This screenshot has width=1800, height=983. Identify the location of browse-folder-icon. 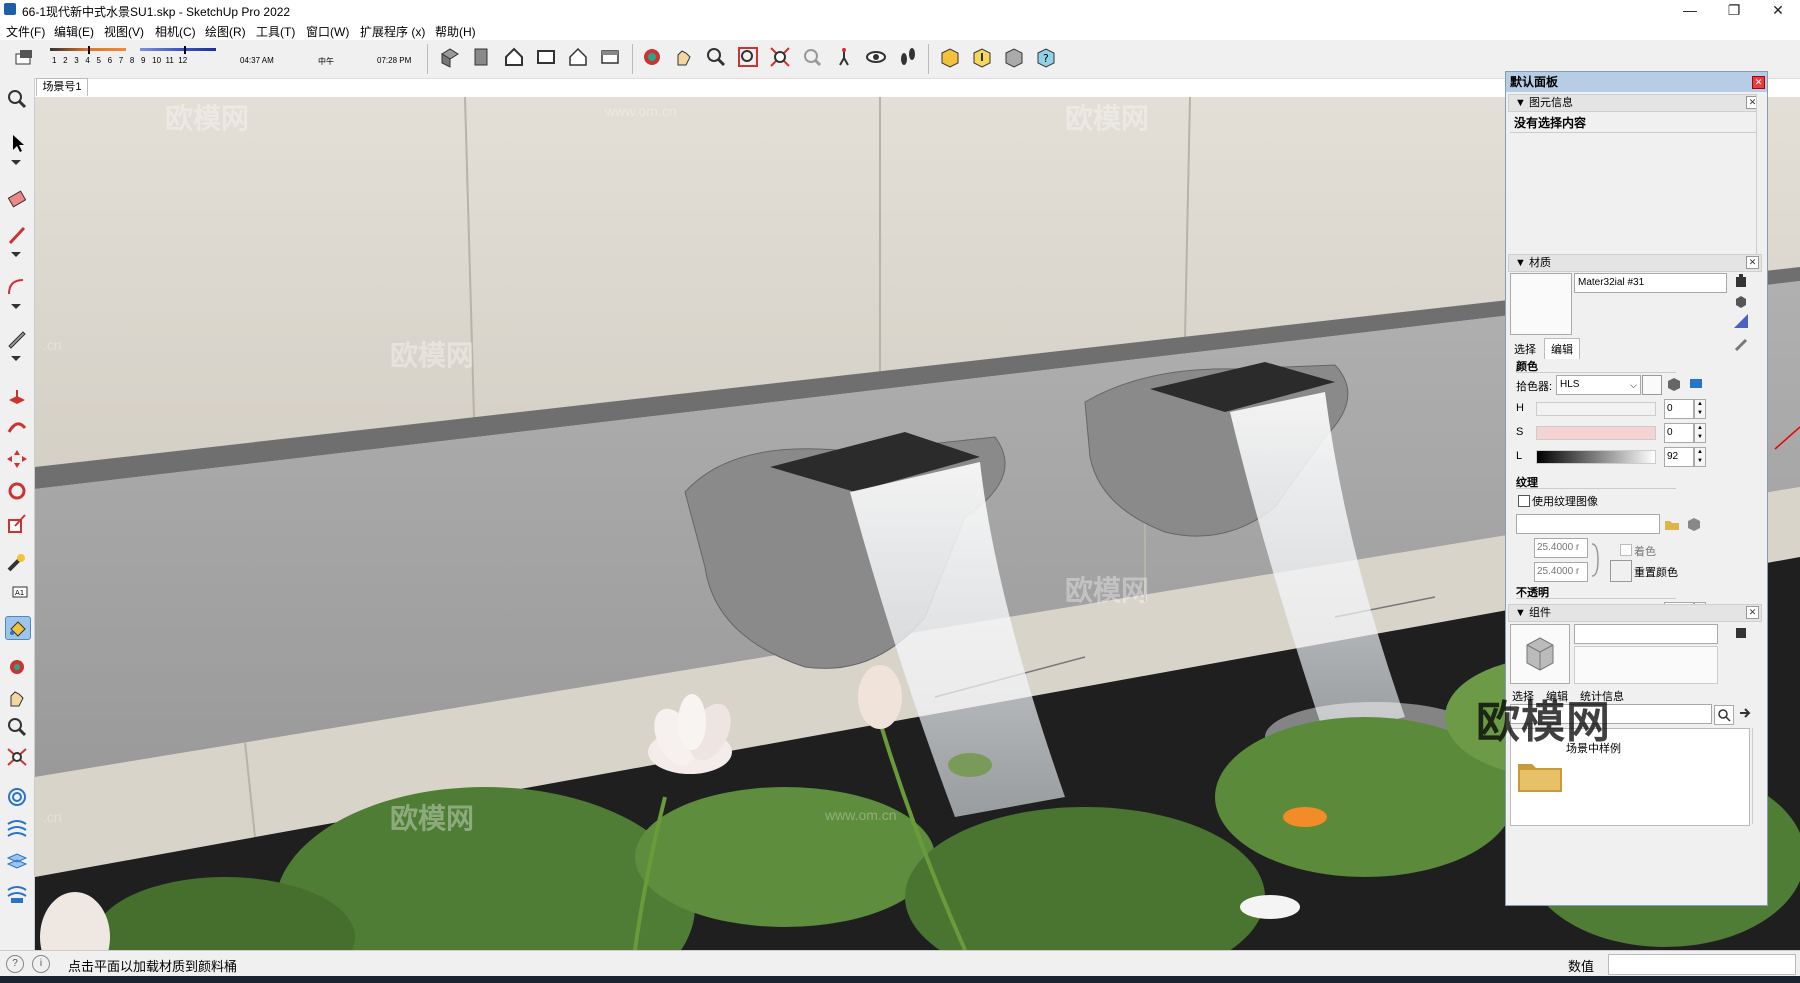
(1672, 524).